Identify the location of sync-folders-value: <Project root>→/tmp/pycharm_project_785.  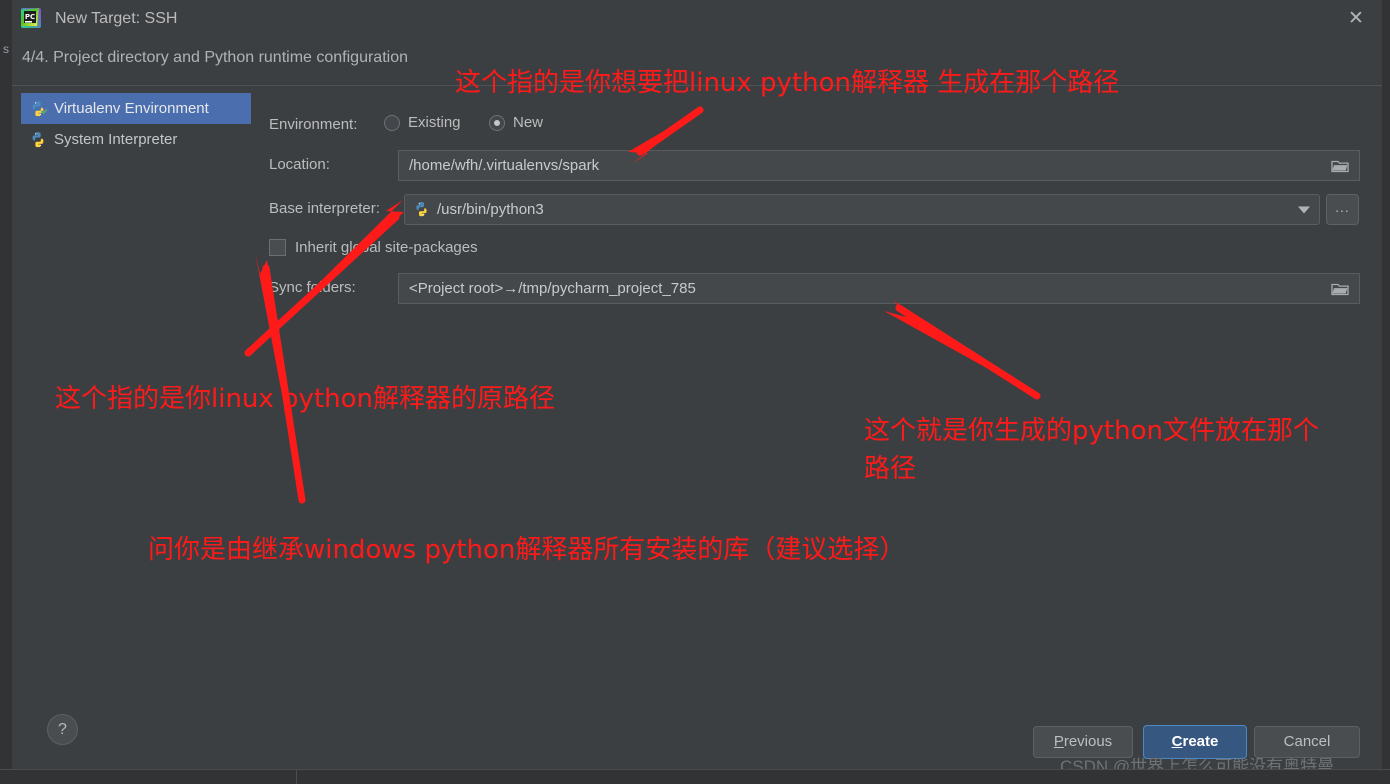
(552, 288).